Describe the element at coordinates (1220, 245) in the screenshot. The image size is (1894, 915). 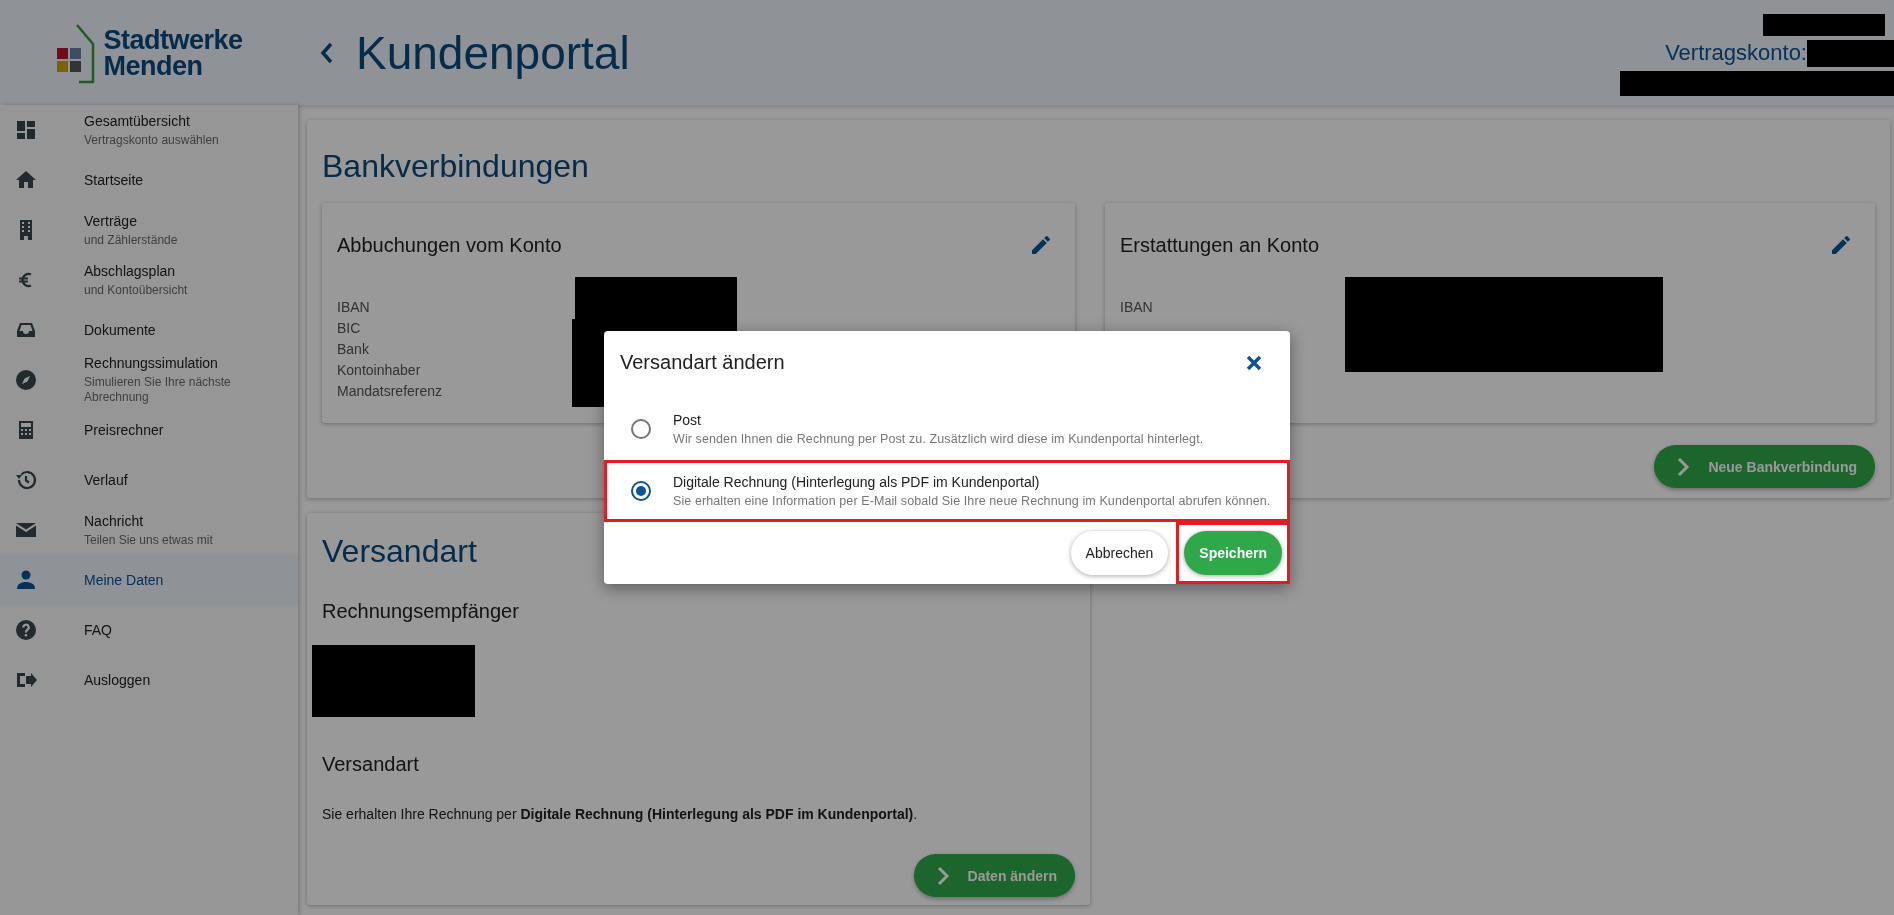
I see `card-title: Erstattungen an Konto` at that location.